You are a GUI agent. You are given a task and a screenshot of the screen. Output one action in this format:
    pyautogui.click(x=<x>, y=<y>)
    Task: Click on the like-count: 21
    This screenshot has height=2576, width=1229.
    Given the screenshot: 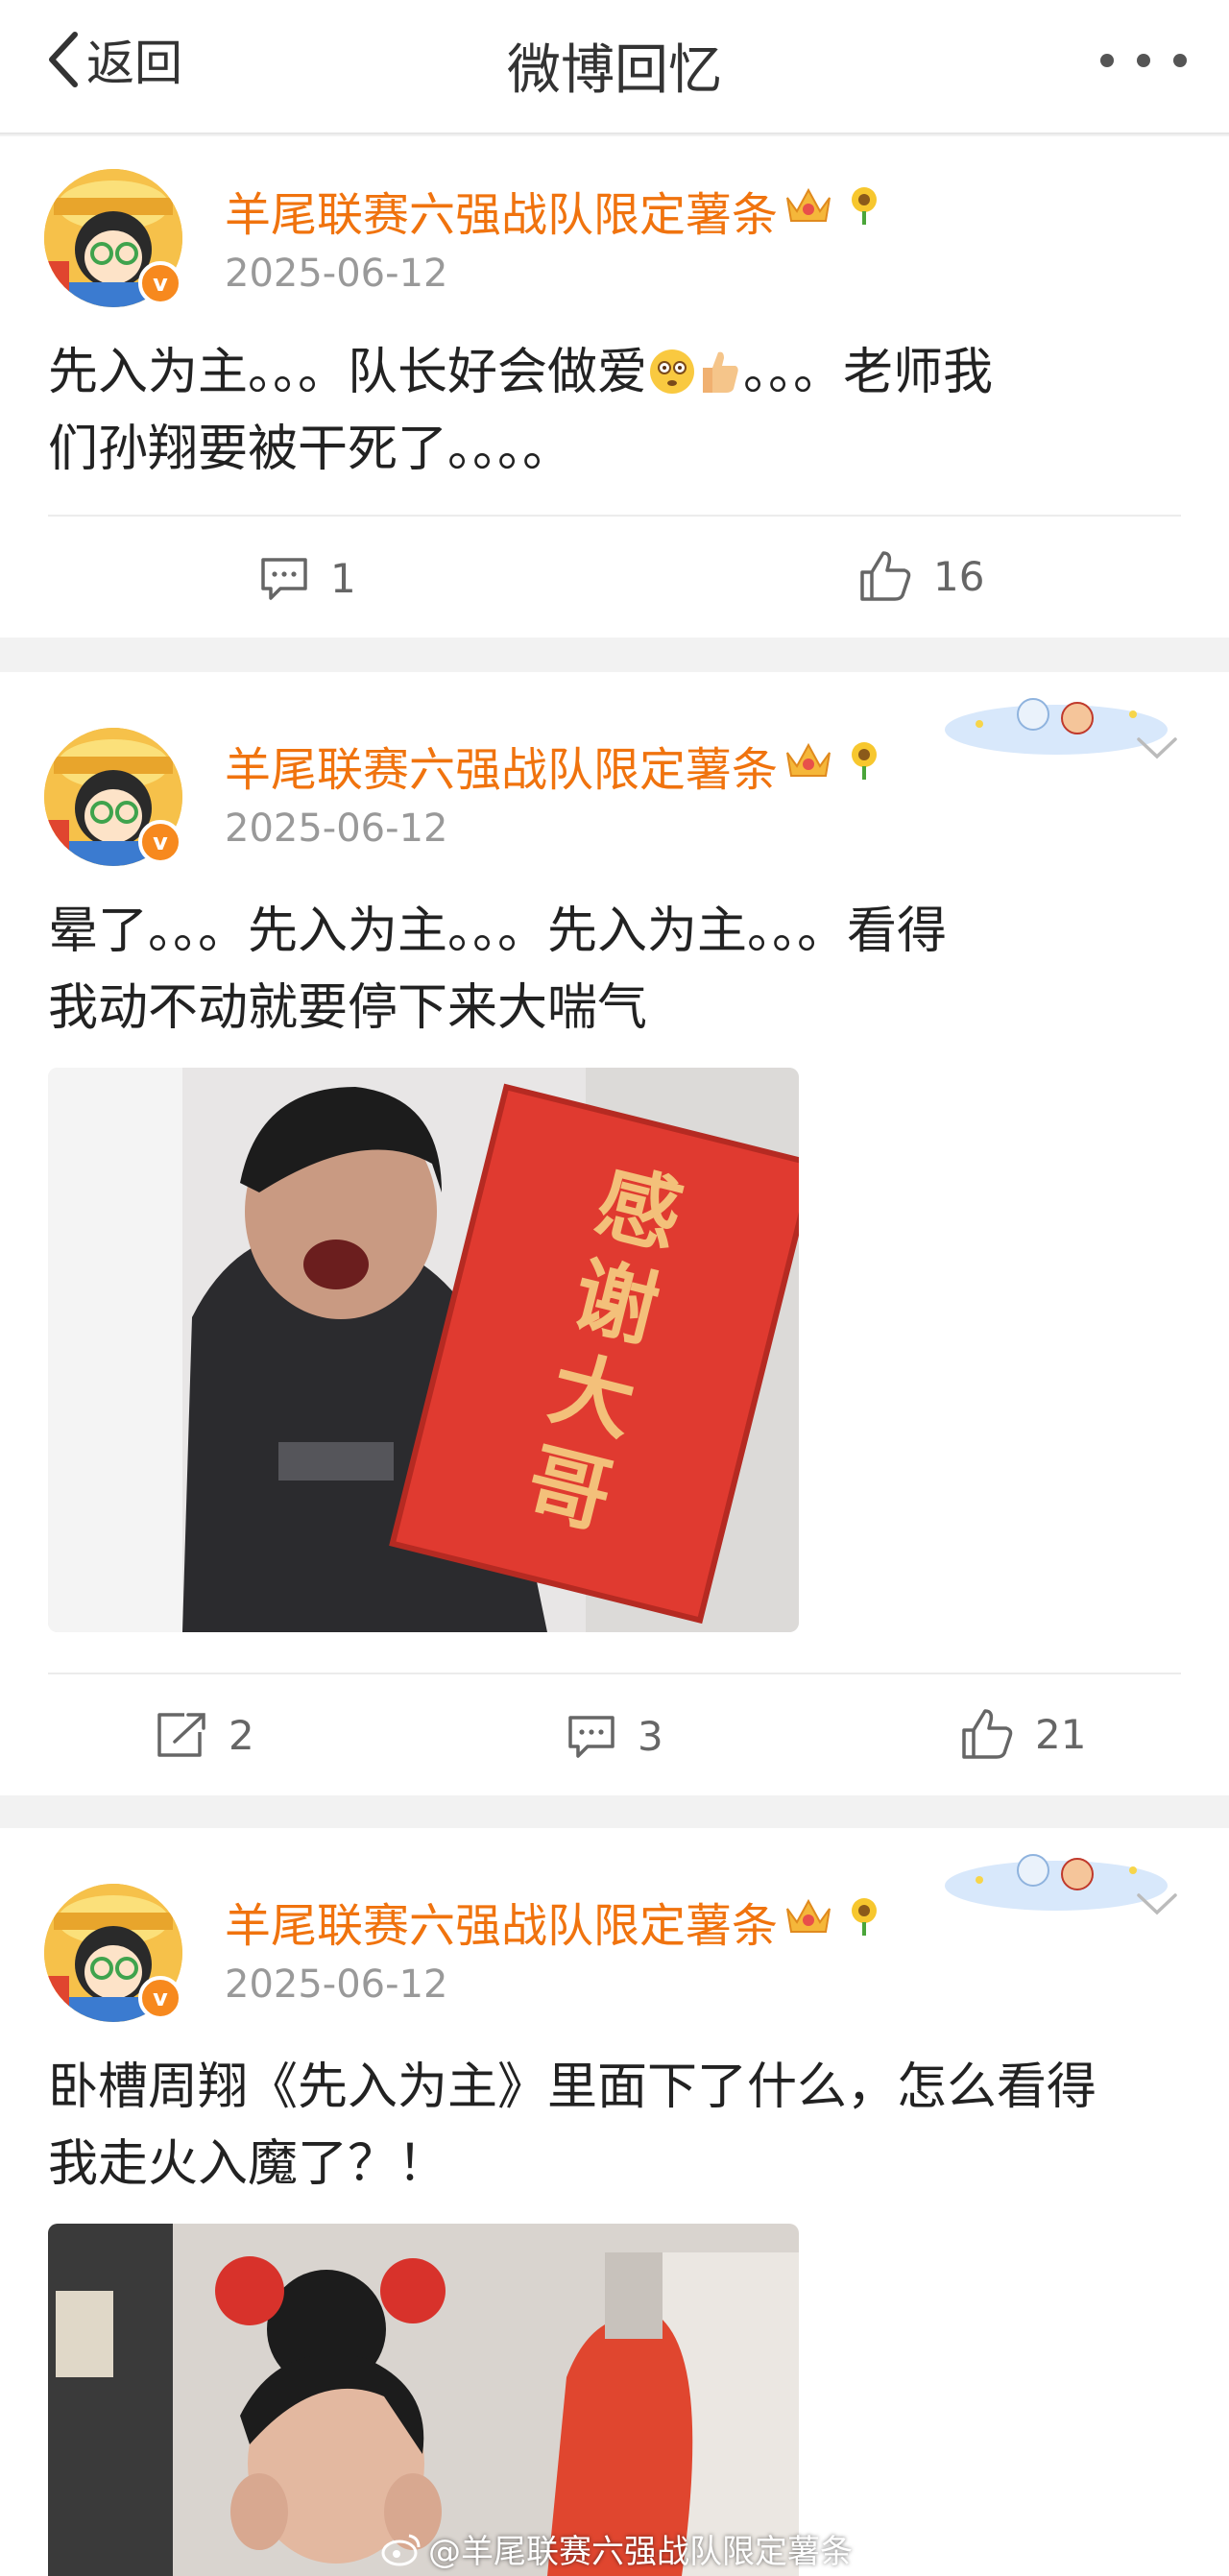 What is the action you would take?
    pyautogui.click(x=1061, y=1734)
    